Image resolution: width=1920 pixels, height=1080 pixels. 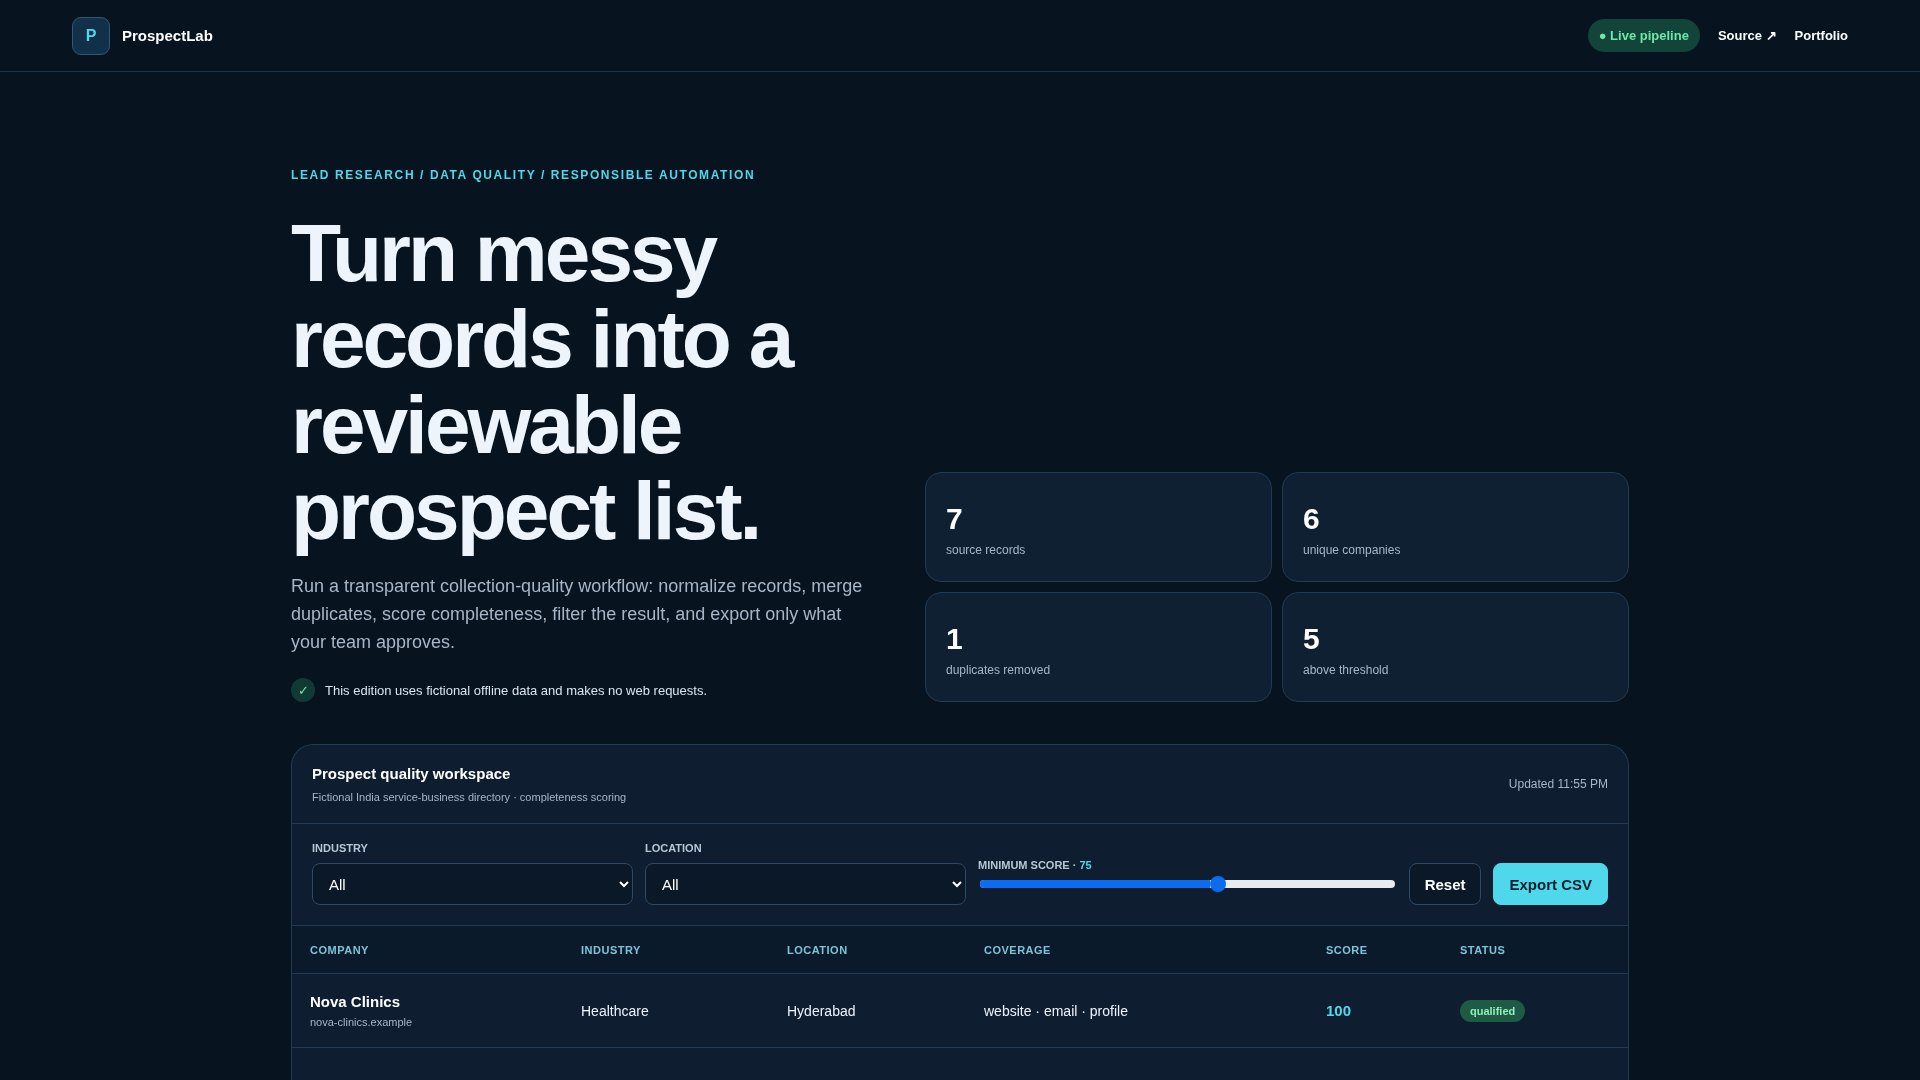 I want to click on eyebrow-text: LEAD RESEARCH / DATA QUALITY / RESPONSIBLE AUTOMATION, so click(x=524, y=175).